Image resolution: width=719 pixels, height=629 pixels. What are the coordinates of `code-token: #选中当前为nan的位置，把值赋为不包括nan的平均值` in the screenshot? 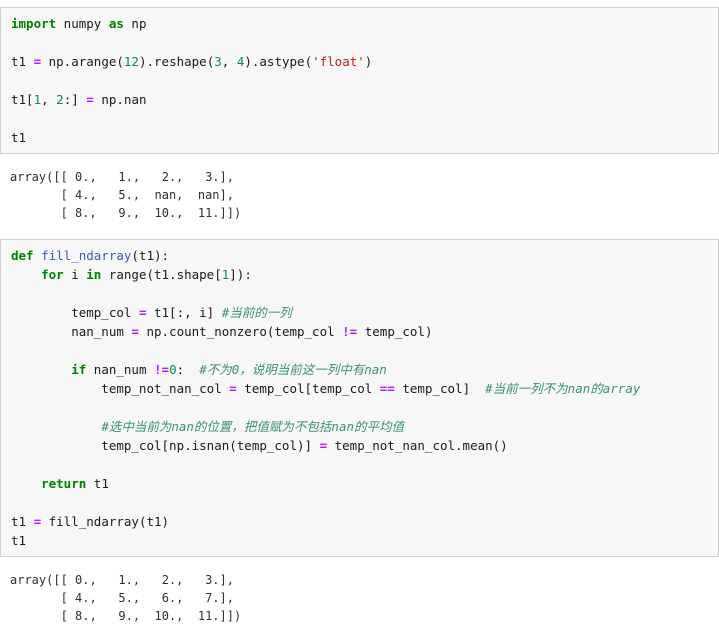 It's located at (252, 427).